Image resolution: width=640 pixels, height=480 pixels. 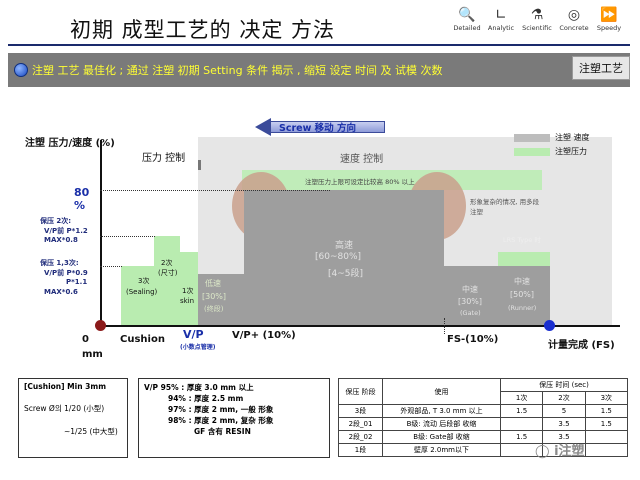 I want to click on cushion-line-2: Screw Ø의 1/20 (小型), so click(x=64, y=408).